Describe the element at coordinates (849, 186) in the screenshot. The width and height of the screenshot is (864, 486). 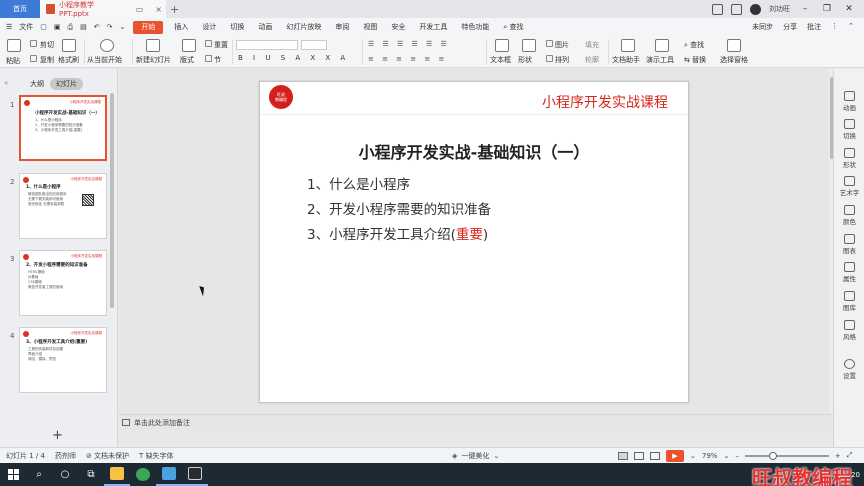
I see `wordart-pane-button: 艺术字` at that location.